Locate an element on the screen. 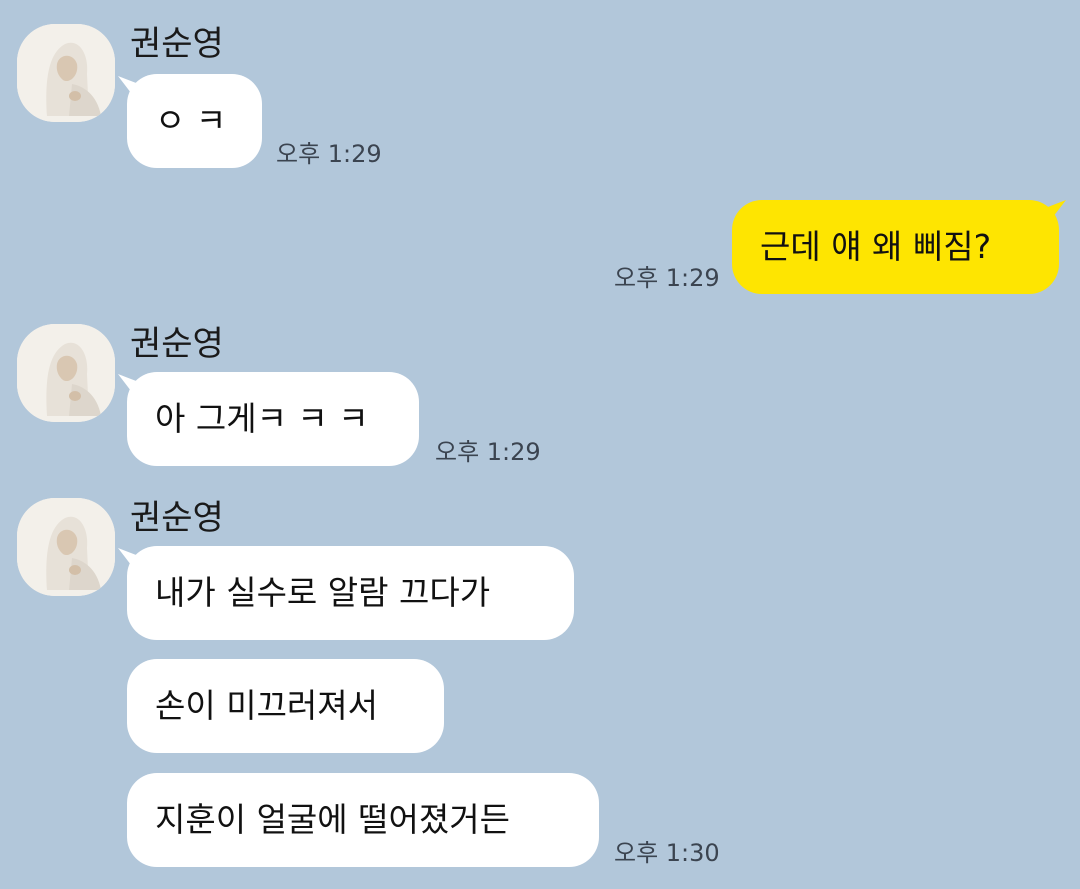 The width and height of the screenshot is (1080, 889). message-text: 지훈이 얼굴에 떨어졌거든 is located at coordinates (332, 819).